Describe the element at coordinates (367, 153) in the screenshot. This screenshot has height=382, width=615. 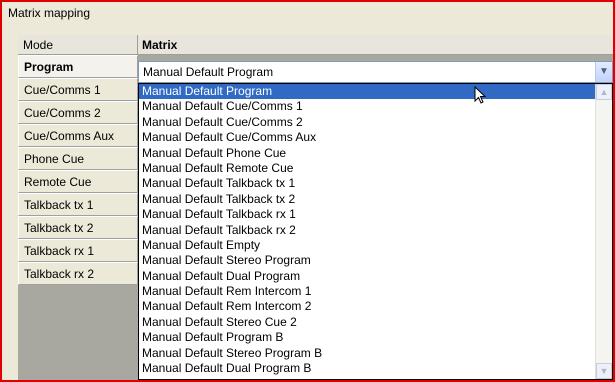
I see `dropdown-option: Manual Default Phone Cue` at that location.